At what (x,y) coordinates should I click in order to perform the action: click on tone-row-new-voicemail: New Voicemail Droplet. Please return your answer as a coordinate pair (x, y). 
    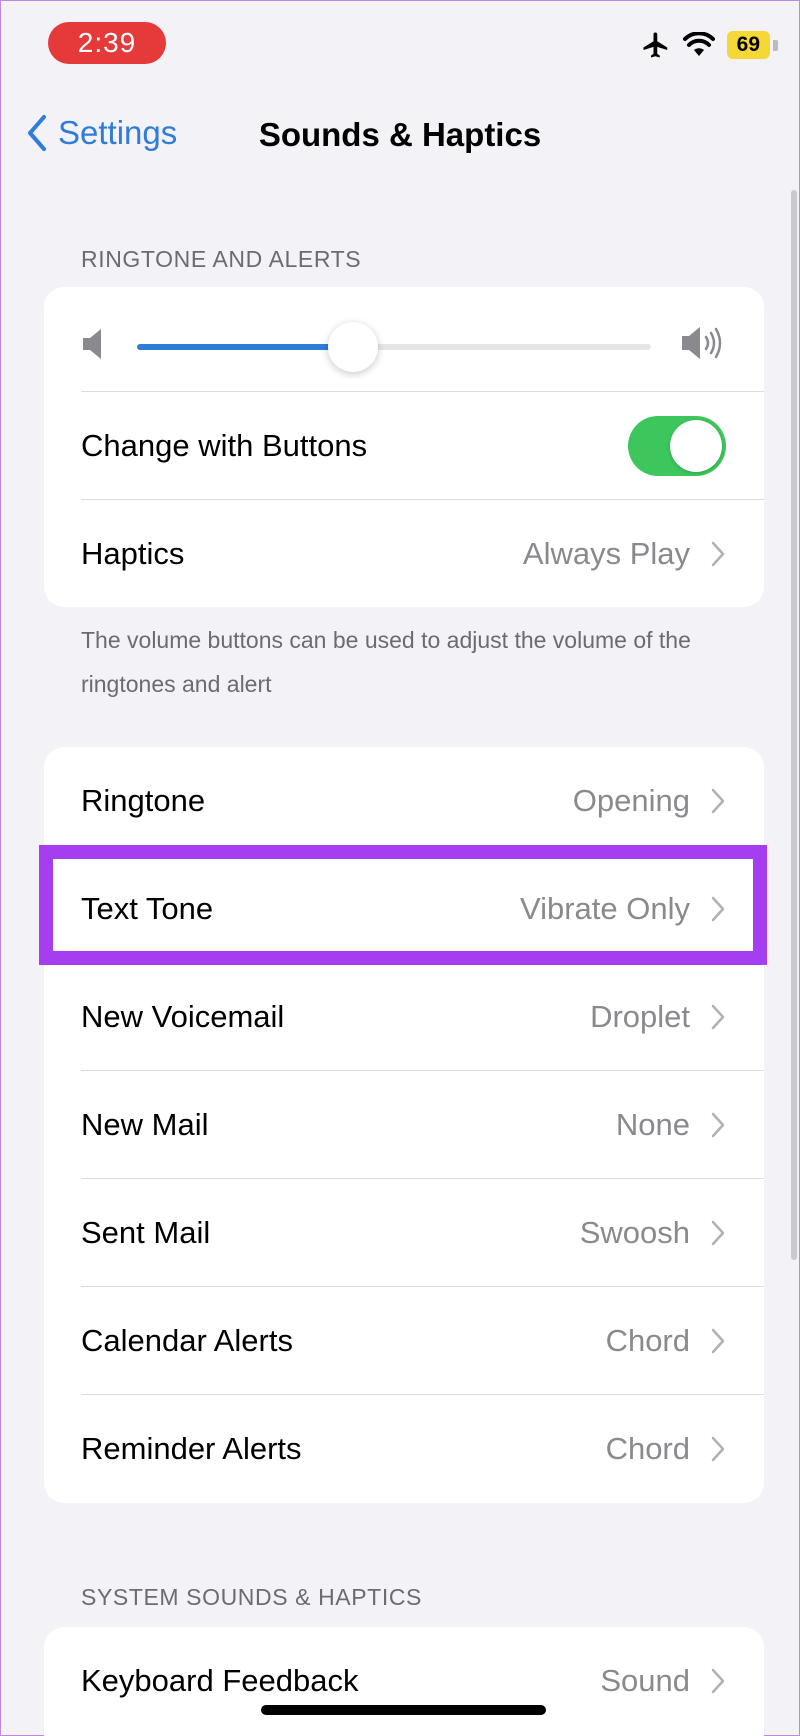
    Looking at the image, I should click on (404, 1017).